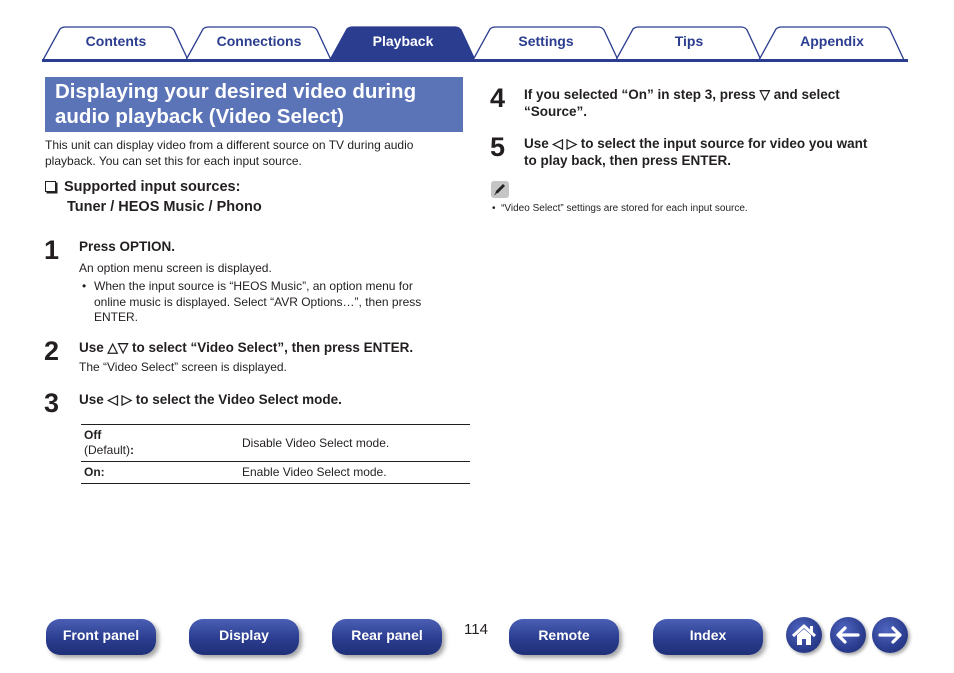 This screenshot has width=954, height=673. I want to click on mode-key: Off (Default):, so click(160, 443).